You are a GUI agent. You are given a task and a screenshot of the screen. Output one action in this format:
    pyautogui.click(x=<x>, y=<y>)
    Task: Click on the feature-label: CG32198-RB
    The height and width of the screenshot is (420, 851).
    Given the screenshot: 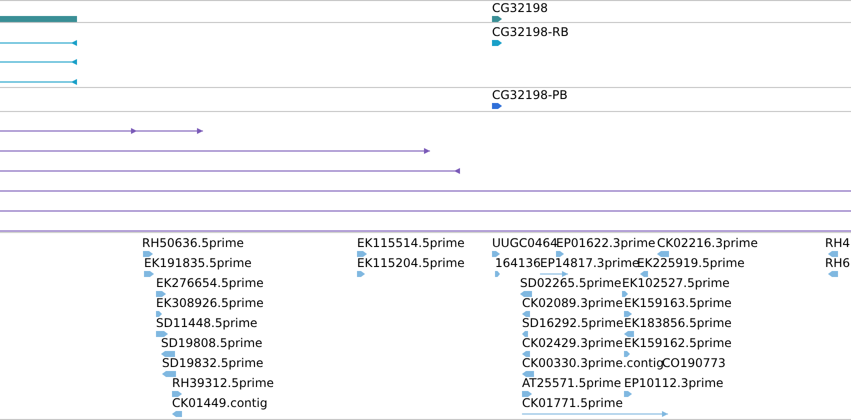 What is the action you would take?
    pyautogui.click(x=530, y=32)
    